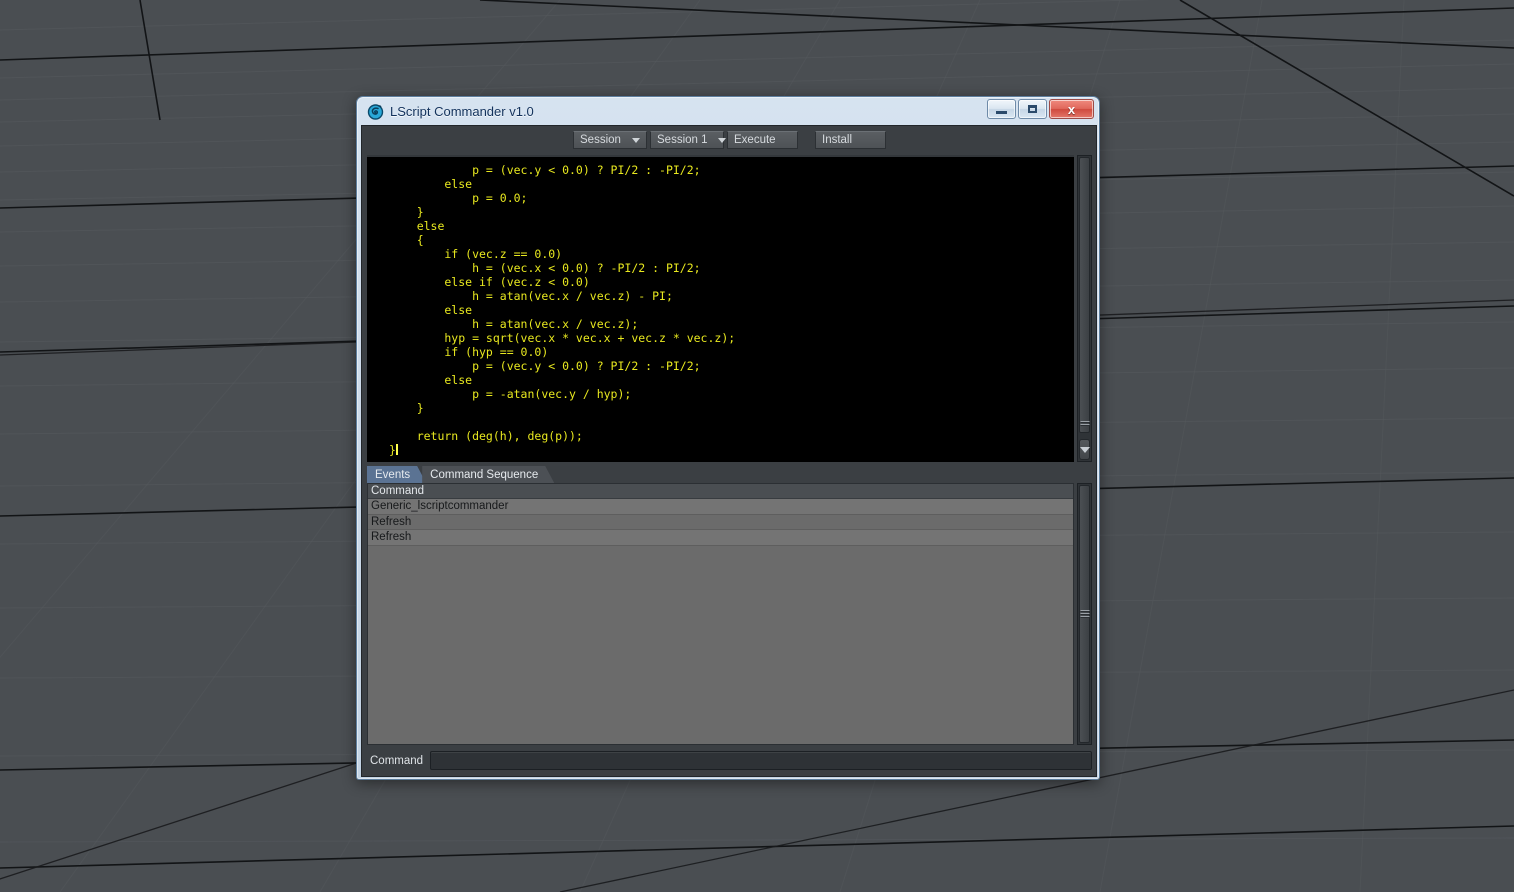 This screenshot has width=1514, height=892. What do you see at coordinates (397, 760) in the screenshot?
I see `command-label: Command` at bounding box center [397, 760].